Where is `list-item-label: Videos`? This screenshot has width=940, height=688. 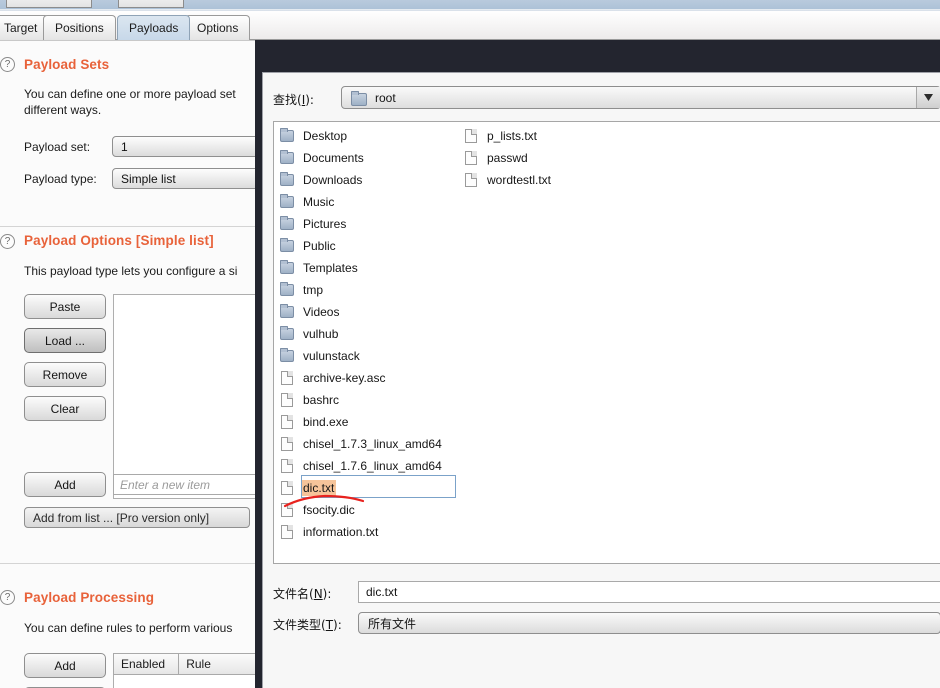 list-item-label: Videos is located at coordinates (321, 312).